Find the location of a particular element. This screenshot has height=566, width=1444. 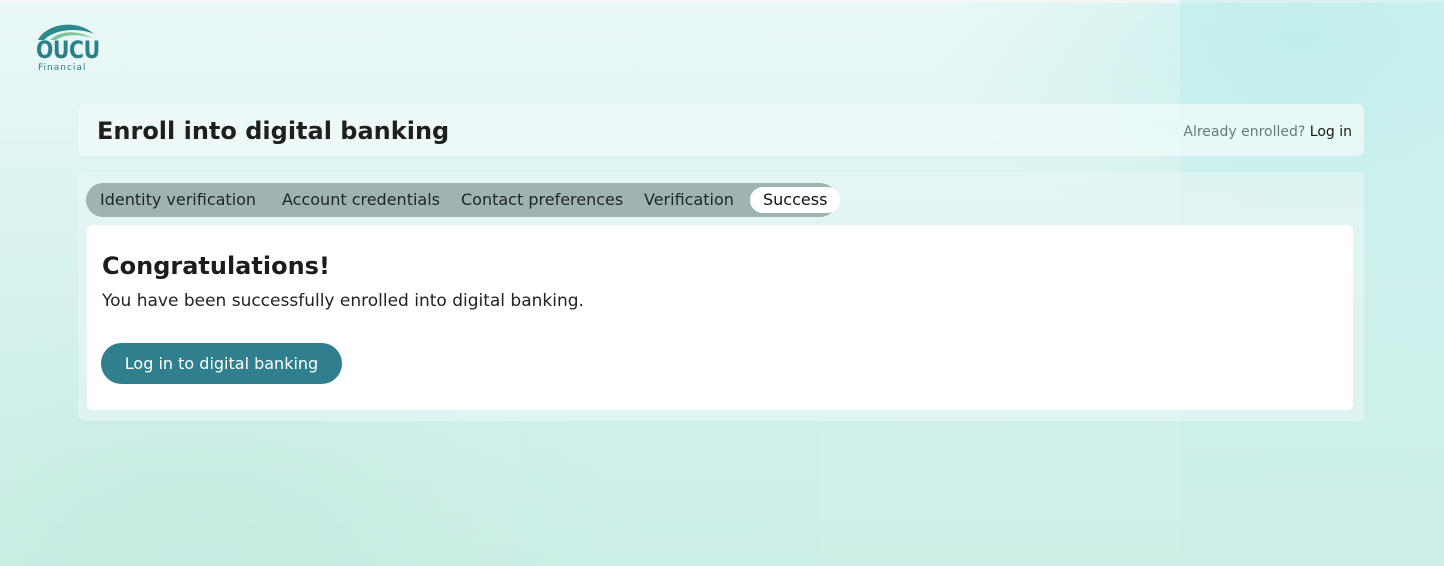

success-heading: Congratulations! is located at coordinates (216, 266).